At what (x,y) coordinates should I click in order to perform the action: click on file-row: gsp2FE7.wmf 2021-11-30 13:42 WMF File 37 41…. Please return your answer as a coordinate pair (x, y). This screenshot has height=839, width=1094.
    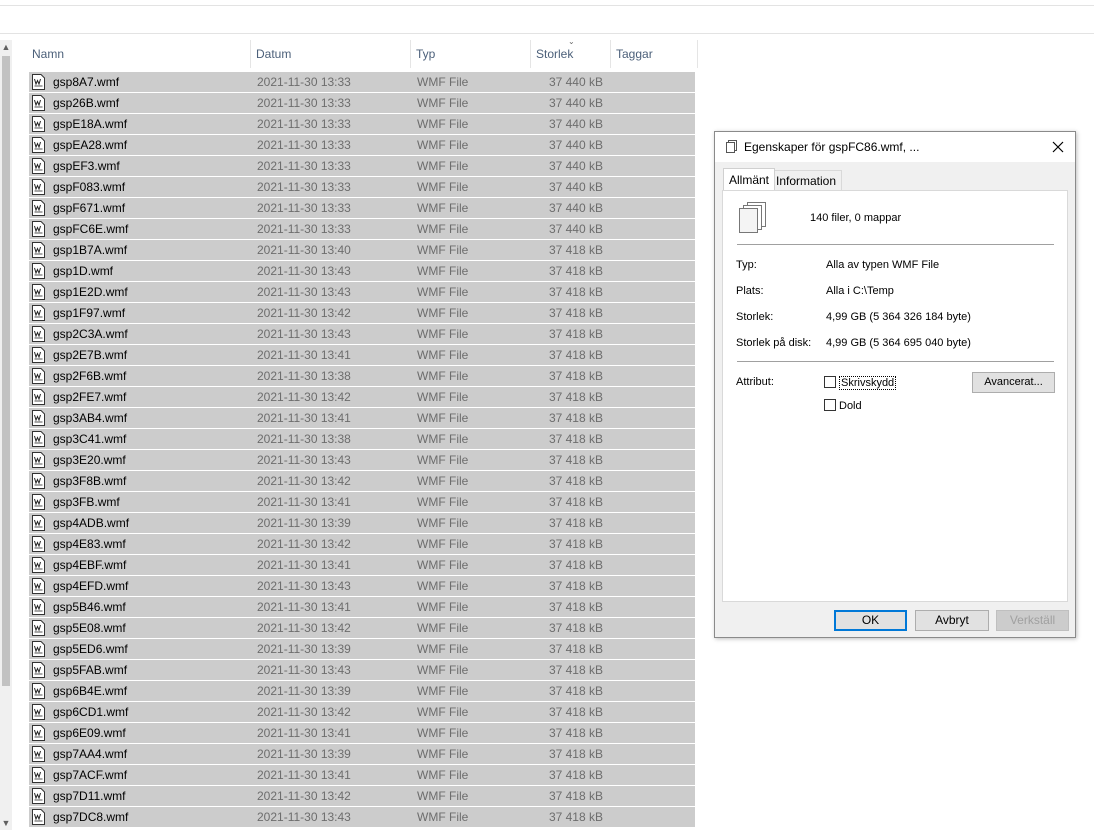
    Looking at the image, I should click on (362, 397).